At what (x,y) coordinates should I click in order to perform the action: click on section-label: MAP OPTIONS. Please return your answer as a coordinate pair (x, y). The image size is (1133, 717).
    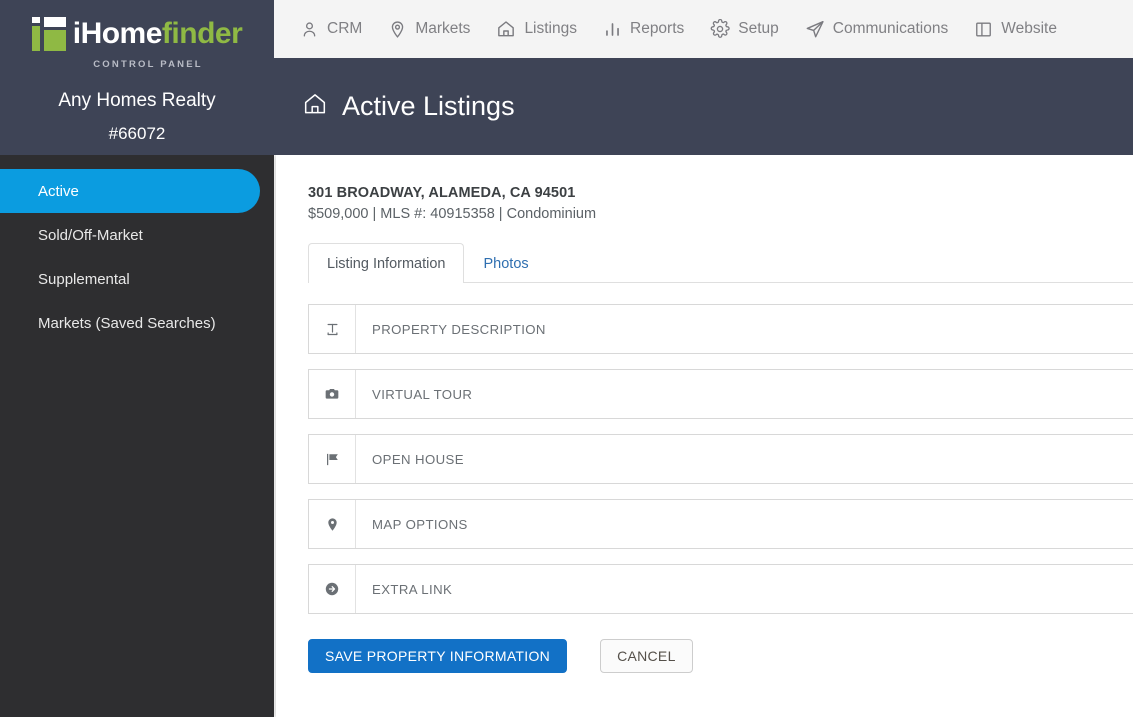
    Looking at the image, I should click on (420, 524).